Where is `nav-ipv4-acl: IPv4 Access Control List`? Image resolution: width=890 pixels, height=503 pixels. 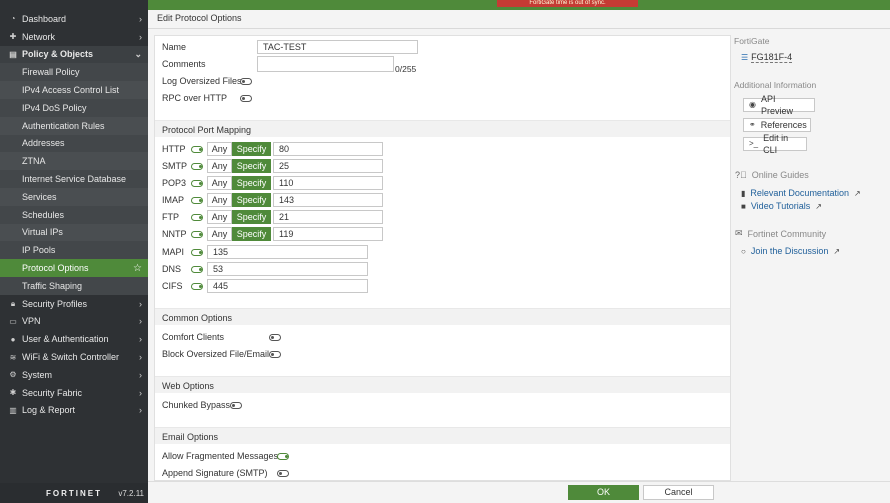 nav-ipv4-acl: IPv4 Access Control List is located at coordinates (74, 90).